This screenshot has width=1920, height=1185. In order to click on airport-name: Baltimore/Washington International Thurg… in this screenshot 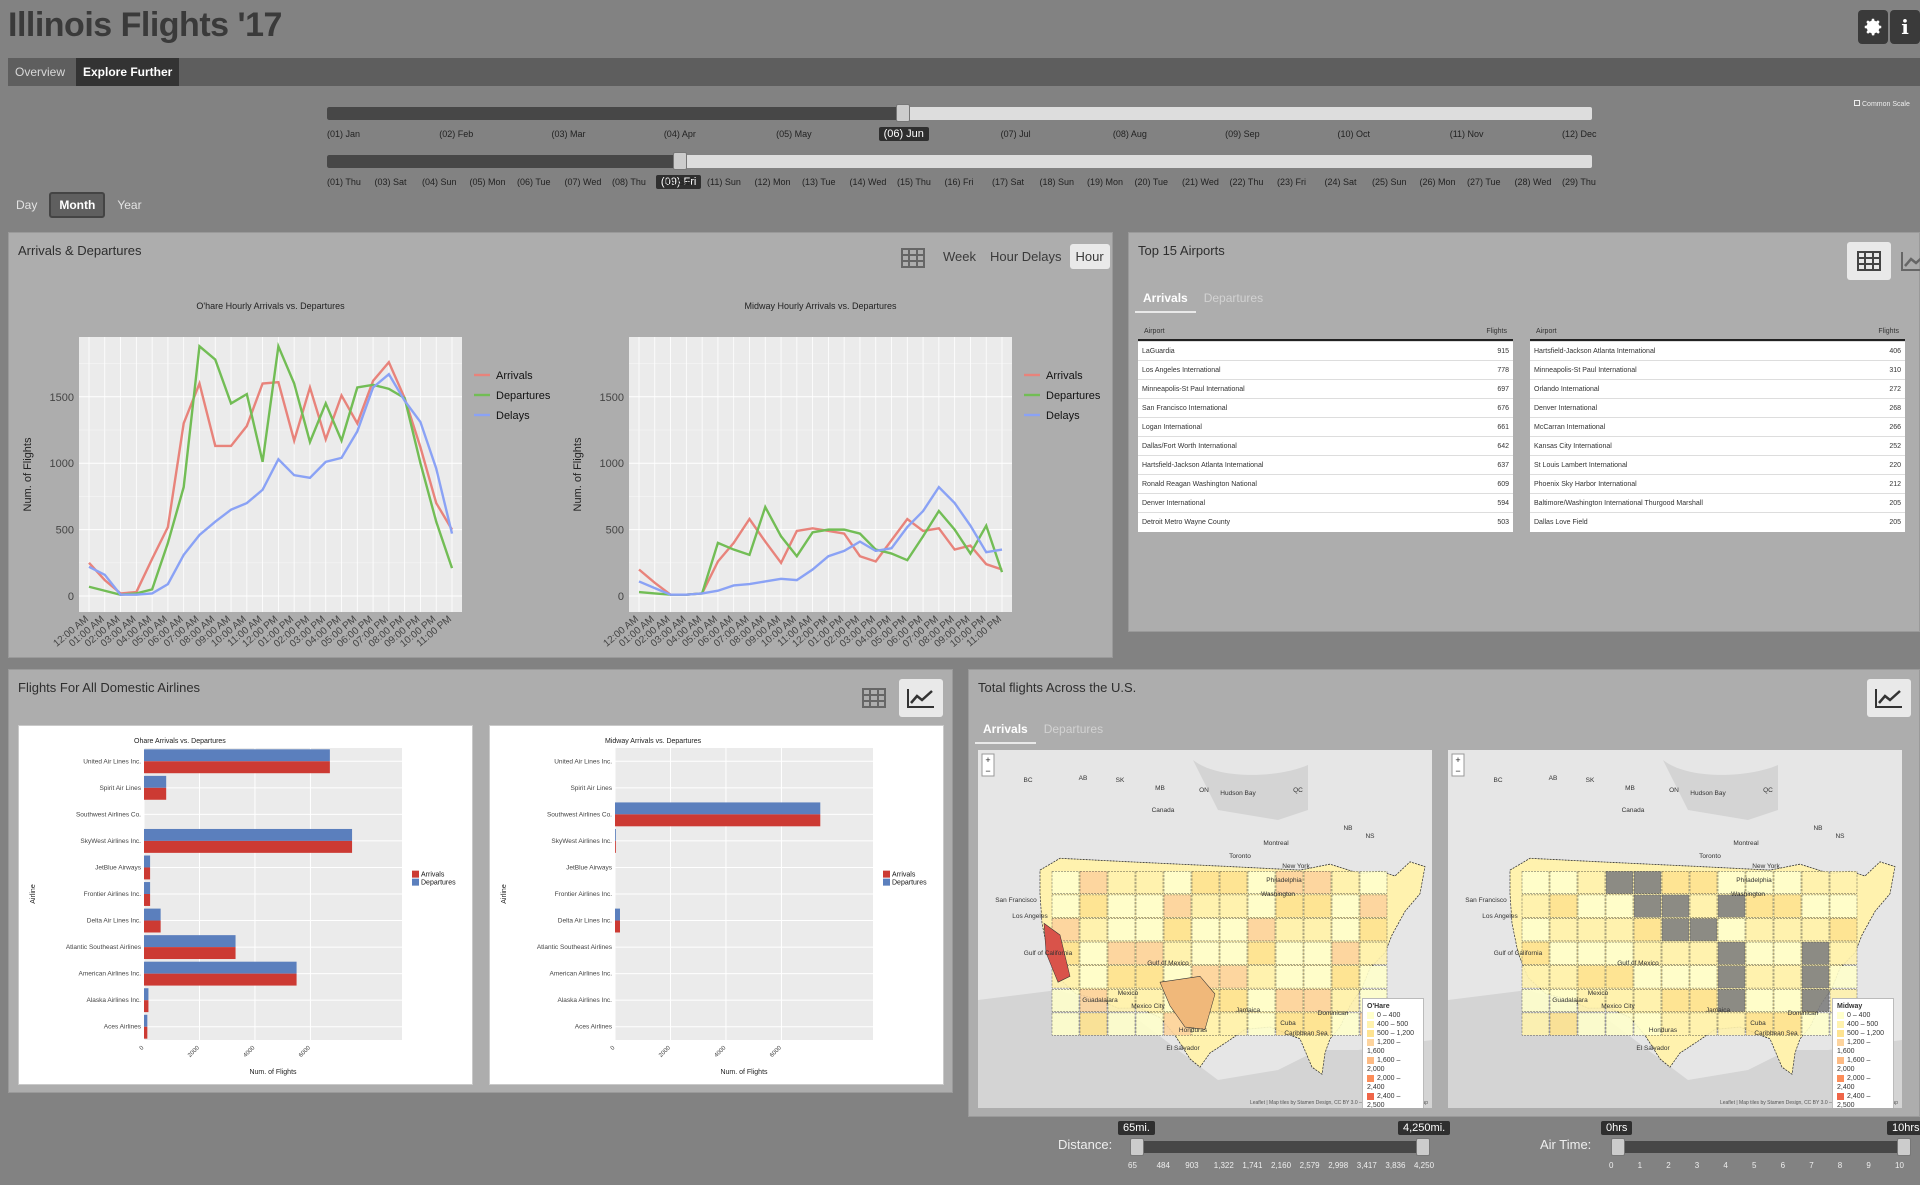, I will do `click(1699, 503)`.